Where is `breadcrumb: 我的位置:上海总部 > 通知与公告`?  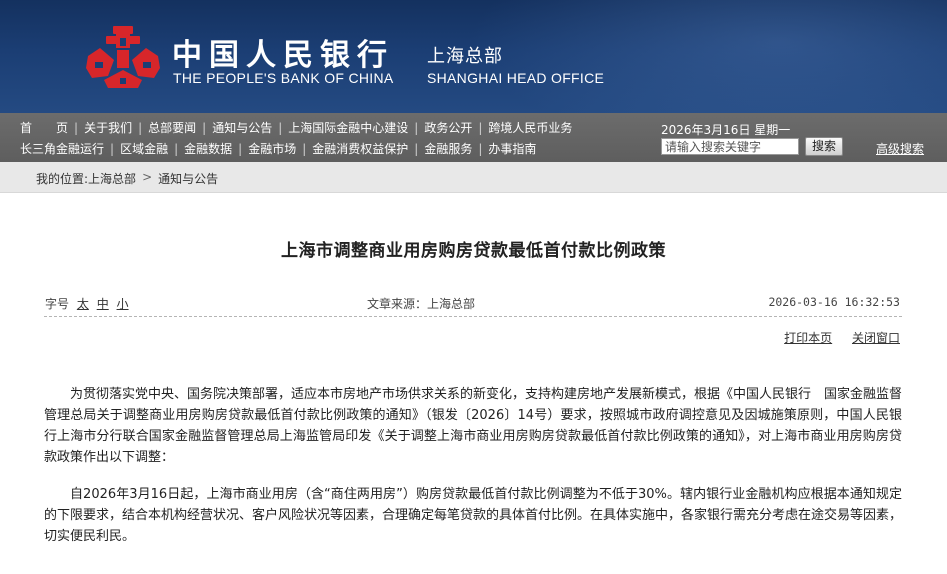 breadcrumb: 我的位置:上海总部 > 通知与公告 is located at coordinates (127, 178).